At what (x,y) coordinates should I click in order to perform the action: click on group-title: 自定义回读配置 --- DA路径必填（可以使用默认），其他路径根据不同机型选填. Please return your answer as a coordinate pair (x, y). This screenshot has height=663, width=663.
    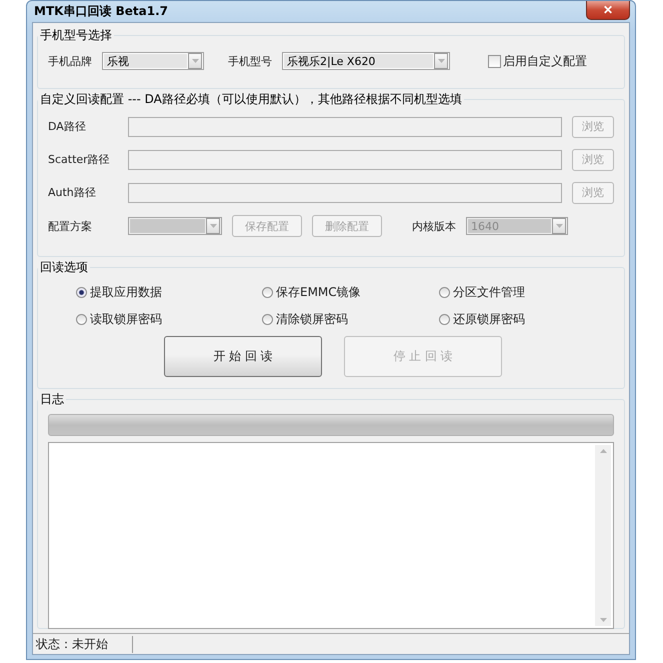
    Looking at the image, I should click on (251, 99).